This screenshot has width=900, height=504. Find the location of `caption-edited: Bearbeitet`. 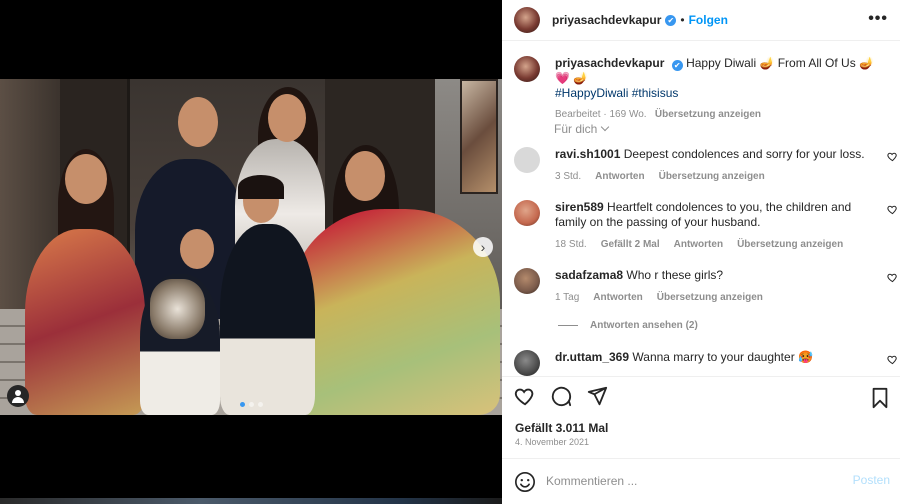

caption-edited: Bearbeitet is located at coordinates (578, 114).